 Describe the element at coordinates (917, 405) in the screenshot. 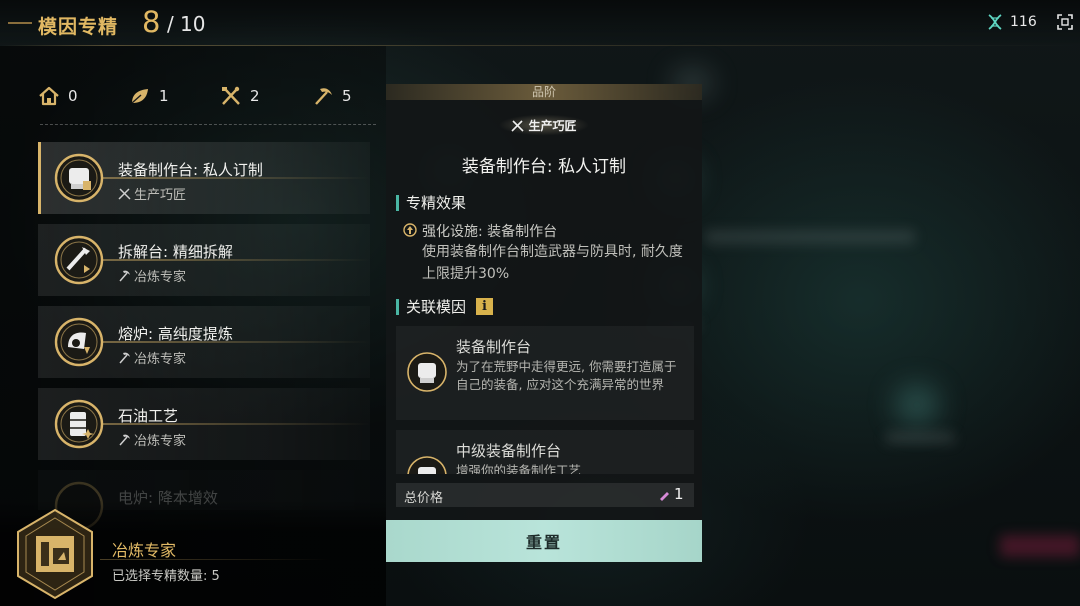

I see `background-glow` at that location.